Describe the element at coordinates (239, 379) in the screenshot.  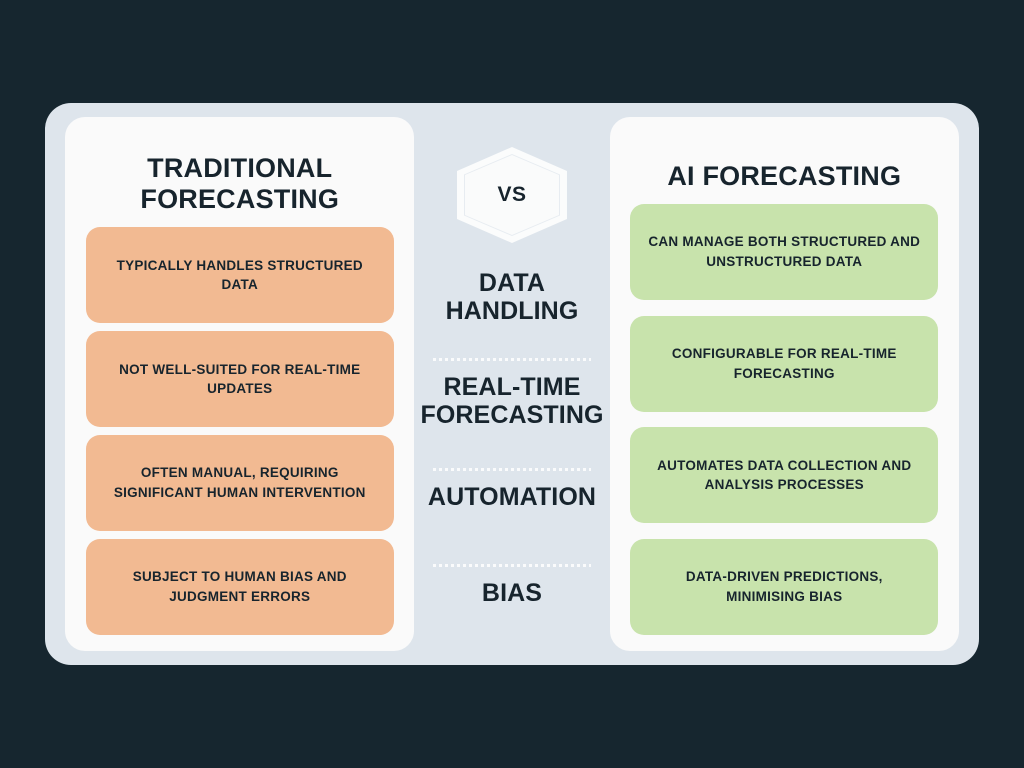
I see `comparison-card: NOT WELL-SUITED FOR REAL-TIME UPDATES` at that location.